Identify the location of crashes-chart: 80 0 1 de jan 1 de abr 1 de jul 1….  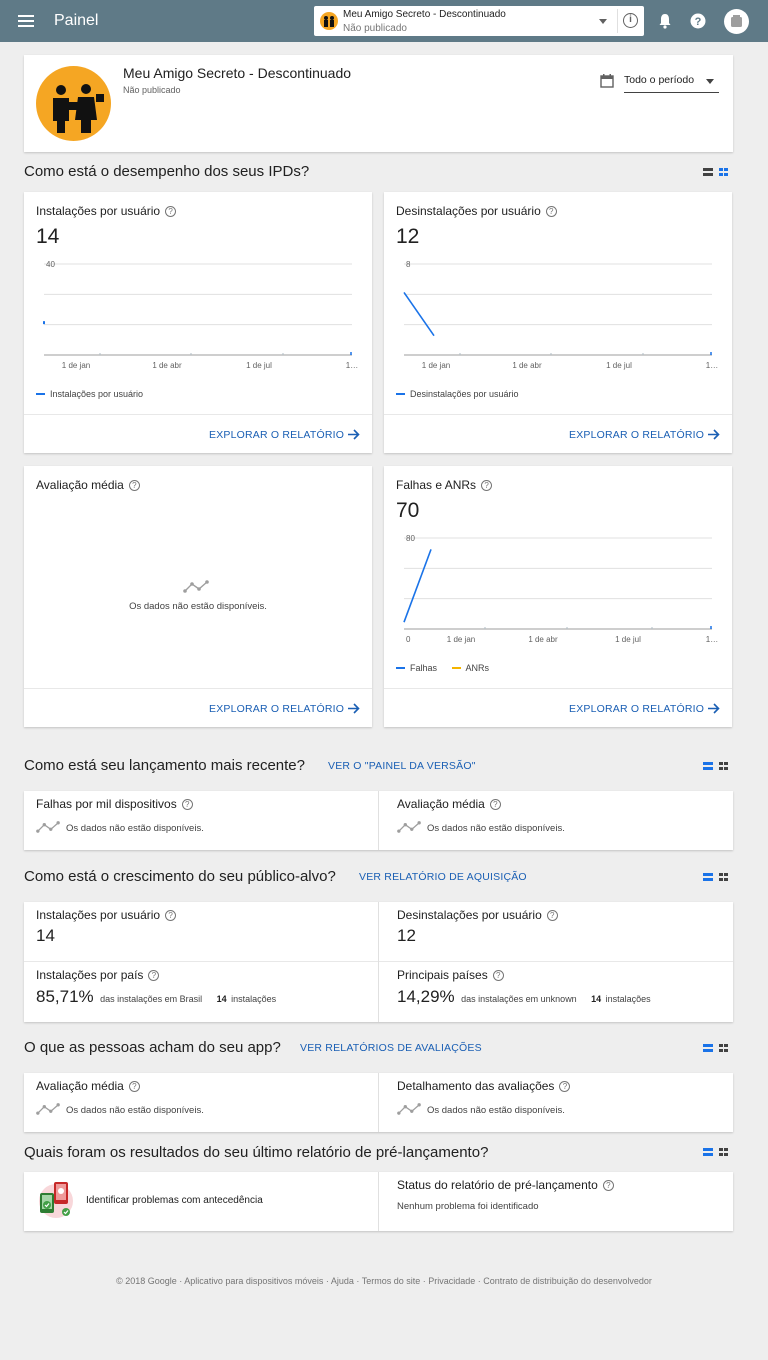
(560, 589).